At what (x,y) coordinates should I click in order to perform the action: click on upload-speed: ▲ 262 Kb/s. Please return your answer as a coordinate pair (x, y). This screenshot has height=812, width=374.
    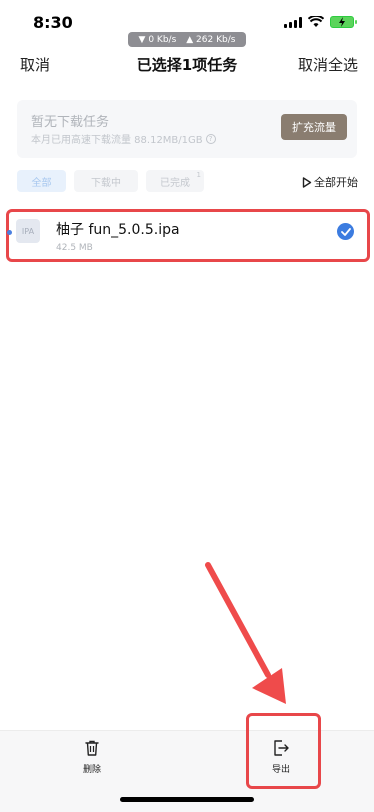
    Looking at the image, I should click on (211, 39).